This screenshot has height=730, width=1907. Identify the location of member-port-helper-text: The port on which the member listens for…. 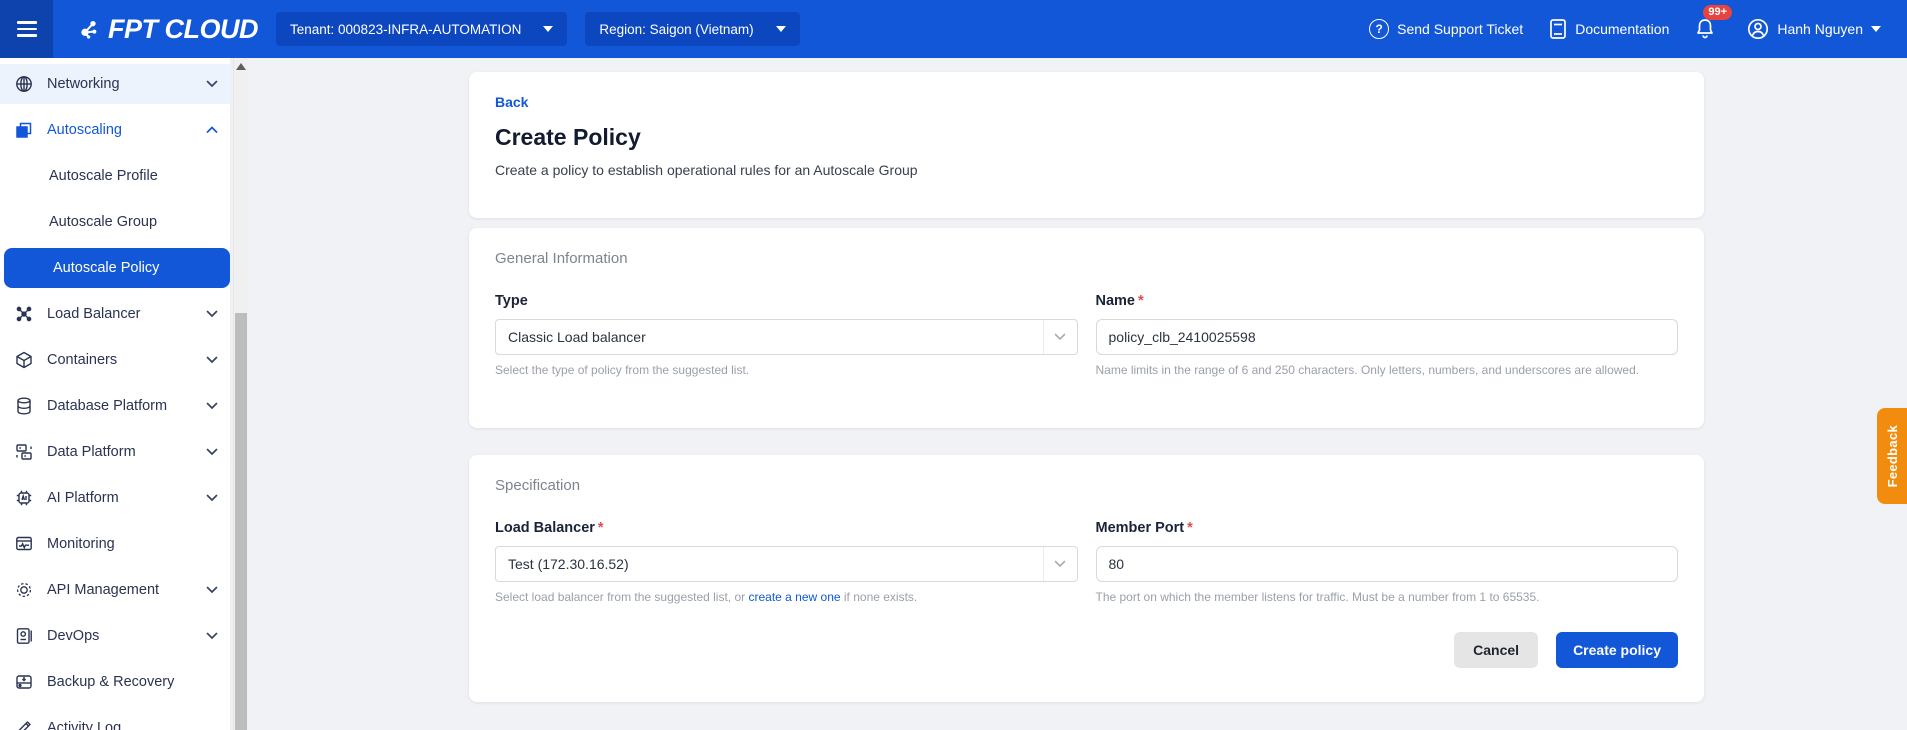
(1317, 597).